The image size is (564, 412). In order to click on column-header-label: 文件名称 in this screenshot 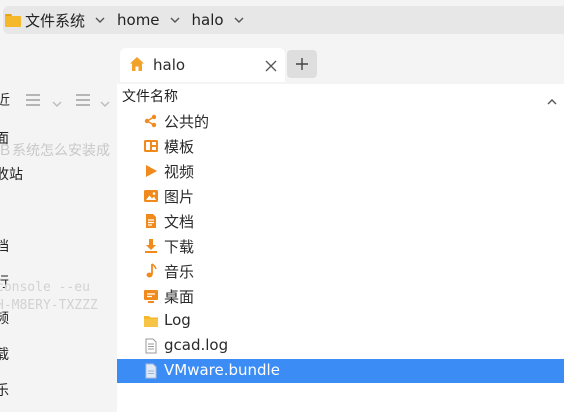, I will do `click(150, 97)`.